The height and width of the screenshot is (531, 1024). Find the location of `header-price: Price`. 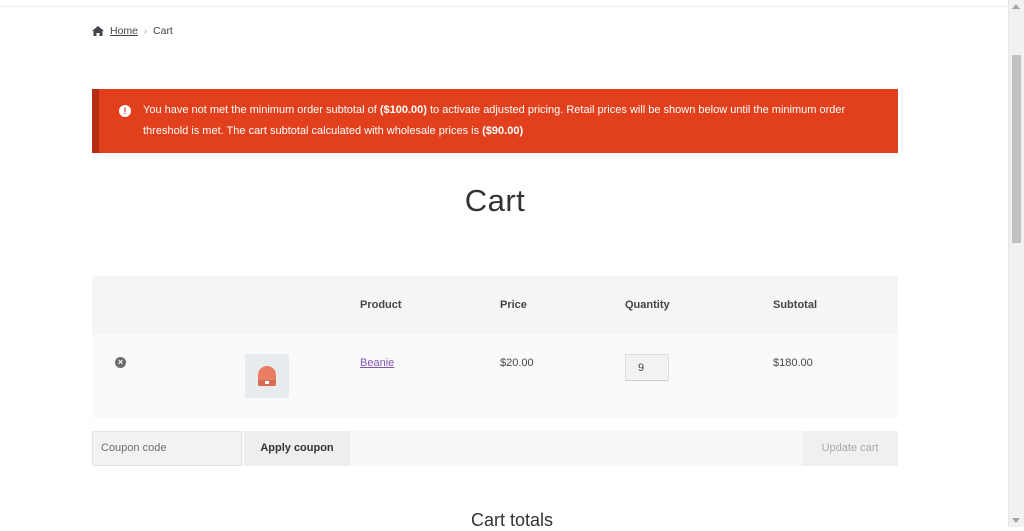

header-price: Price is located at coordinates (513, 305).